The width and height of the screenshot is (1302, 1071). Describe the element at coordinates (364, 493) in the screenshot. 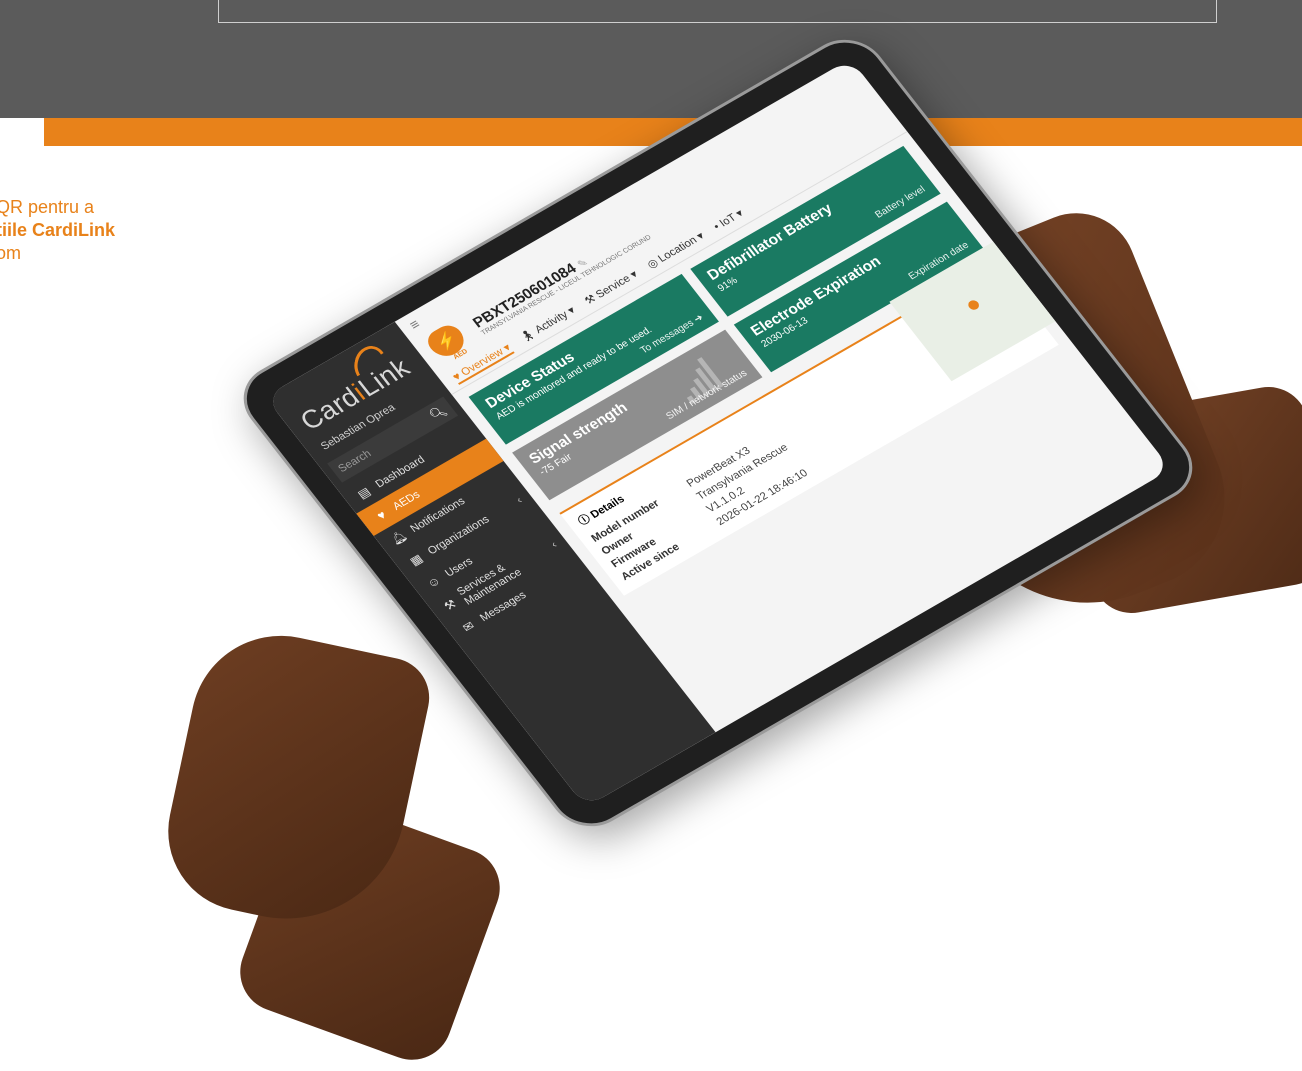

I see `chart-icon: ▤` at that location.